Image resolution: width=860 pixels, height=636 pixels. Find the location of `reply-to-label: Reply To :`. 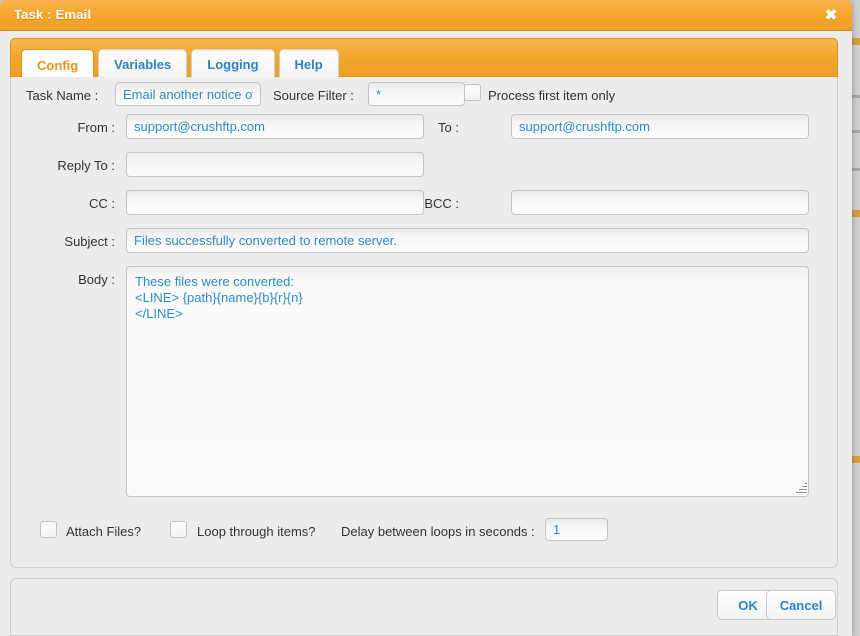

reply-to-label: Reply To : is located at coordinates (86, 165).